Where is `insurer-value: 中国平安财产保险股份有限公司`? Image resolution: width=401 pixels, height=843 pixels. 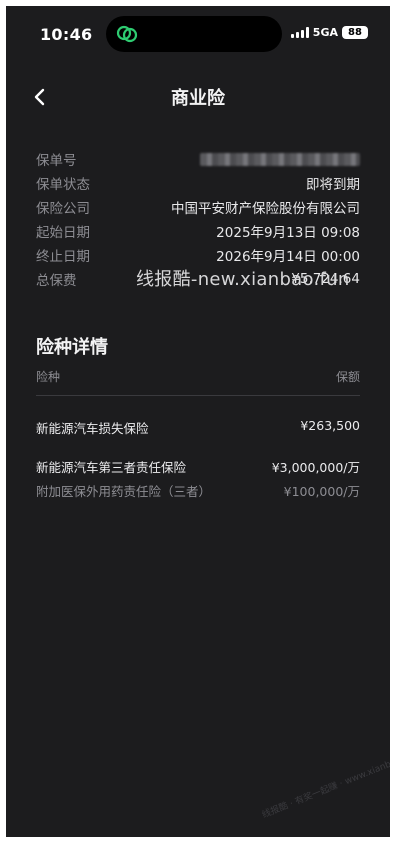 insurer-value: 中国平安财产保险股份有限公司 is located at coordinates (265, 209).